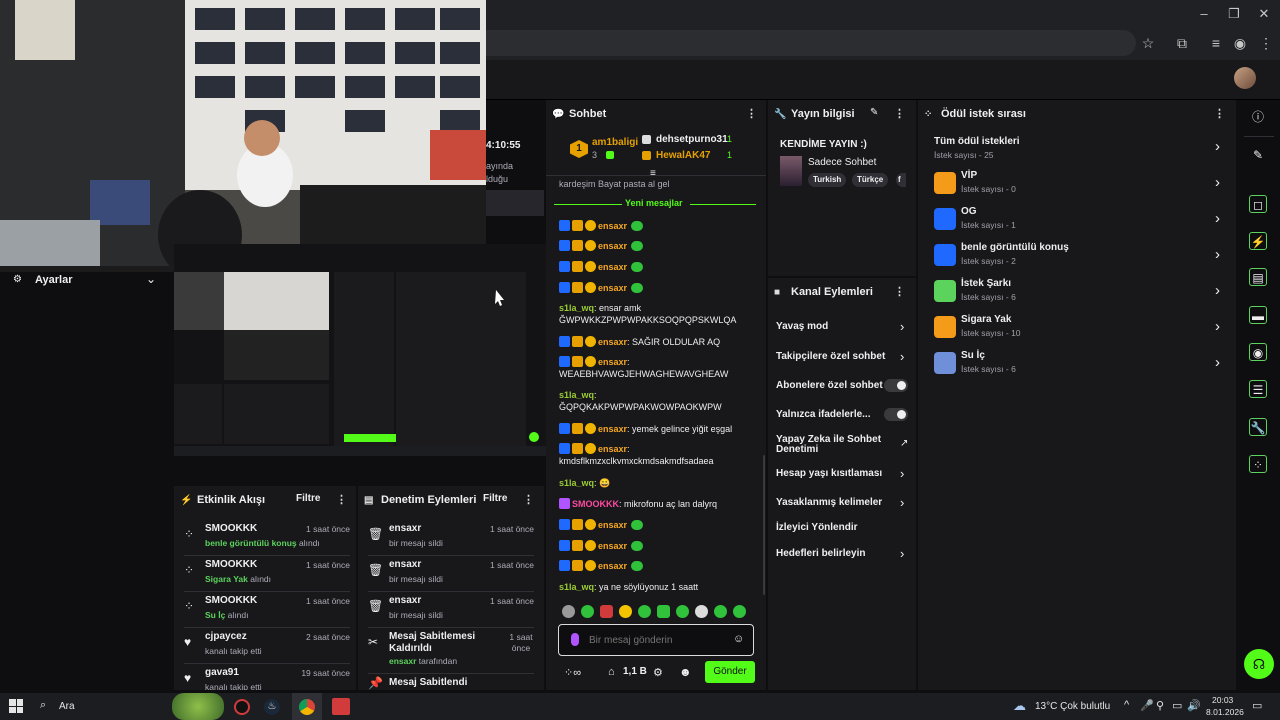 Image resolution: width=1280 pixels, height=720 pixels. What do you see at coordinates (683, 155) in the screenshot?
I see `leader-name-3: HewalAK47` at bounding box center [683, 155].